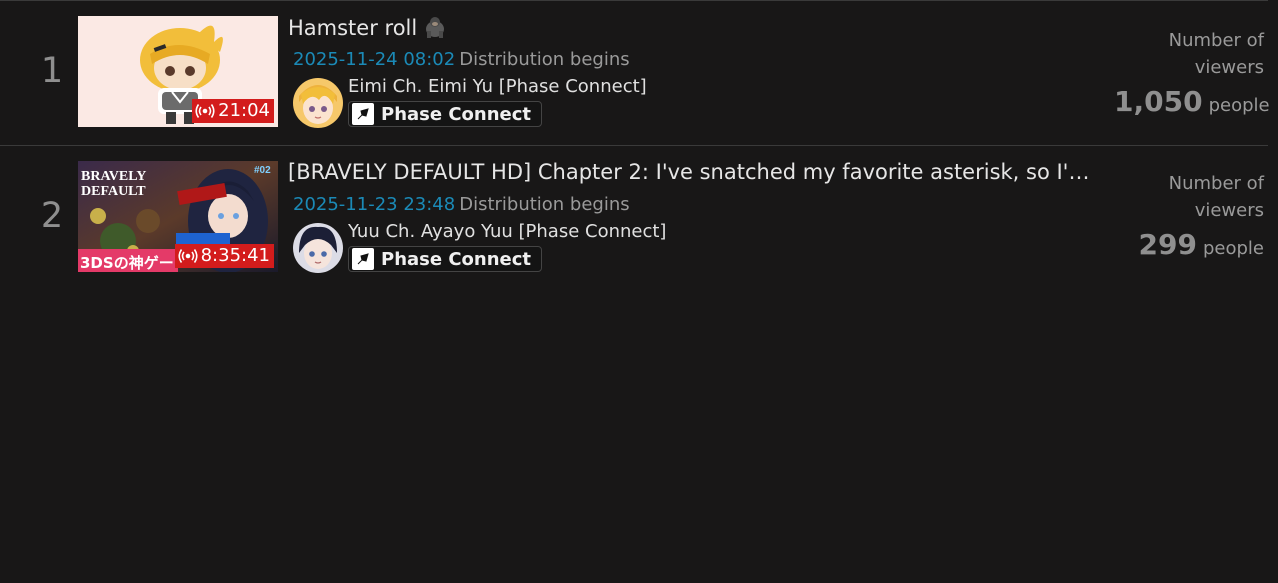  I want to click on viewers-count: 299, so click(1167, 244).